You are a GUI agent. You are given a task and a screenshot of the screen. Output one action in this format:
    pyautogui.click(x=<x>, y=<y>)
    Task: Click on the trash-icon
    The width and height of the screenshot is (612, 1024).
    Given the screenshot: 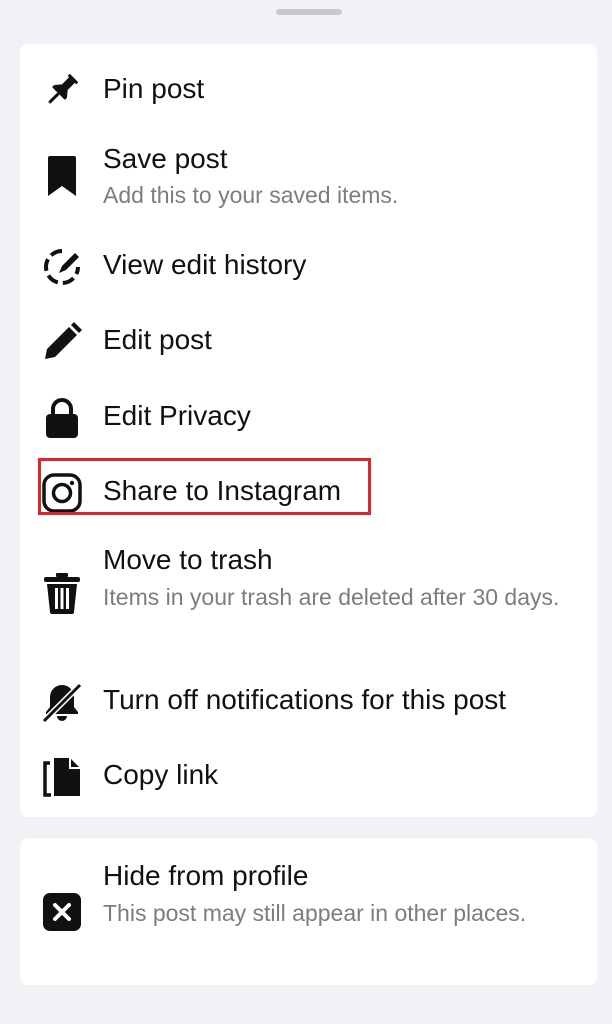 What is the action you would take?
    pyautogui.click(x=62, y=593)
    